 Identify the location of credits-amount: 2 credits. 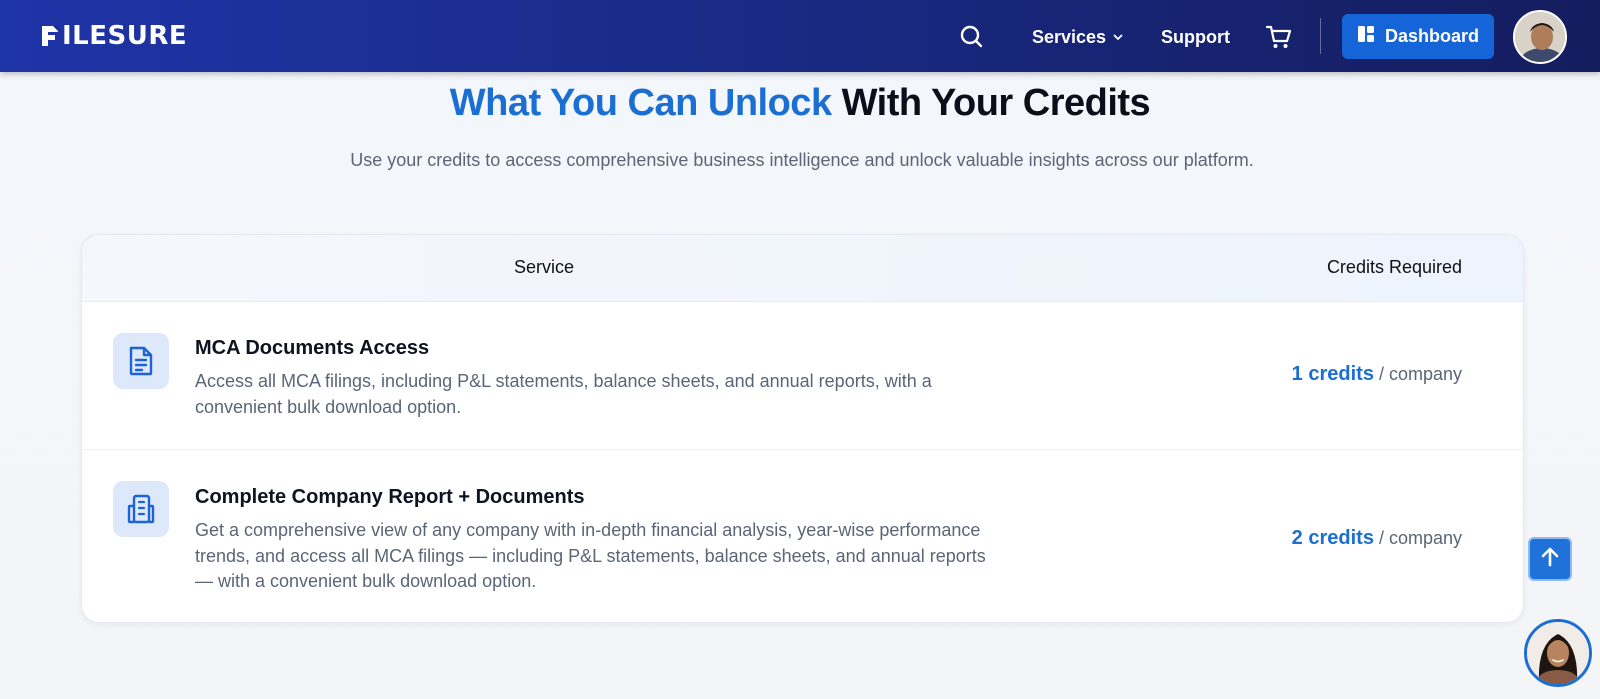
(1332, 538).